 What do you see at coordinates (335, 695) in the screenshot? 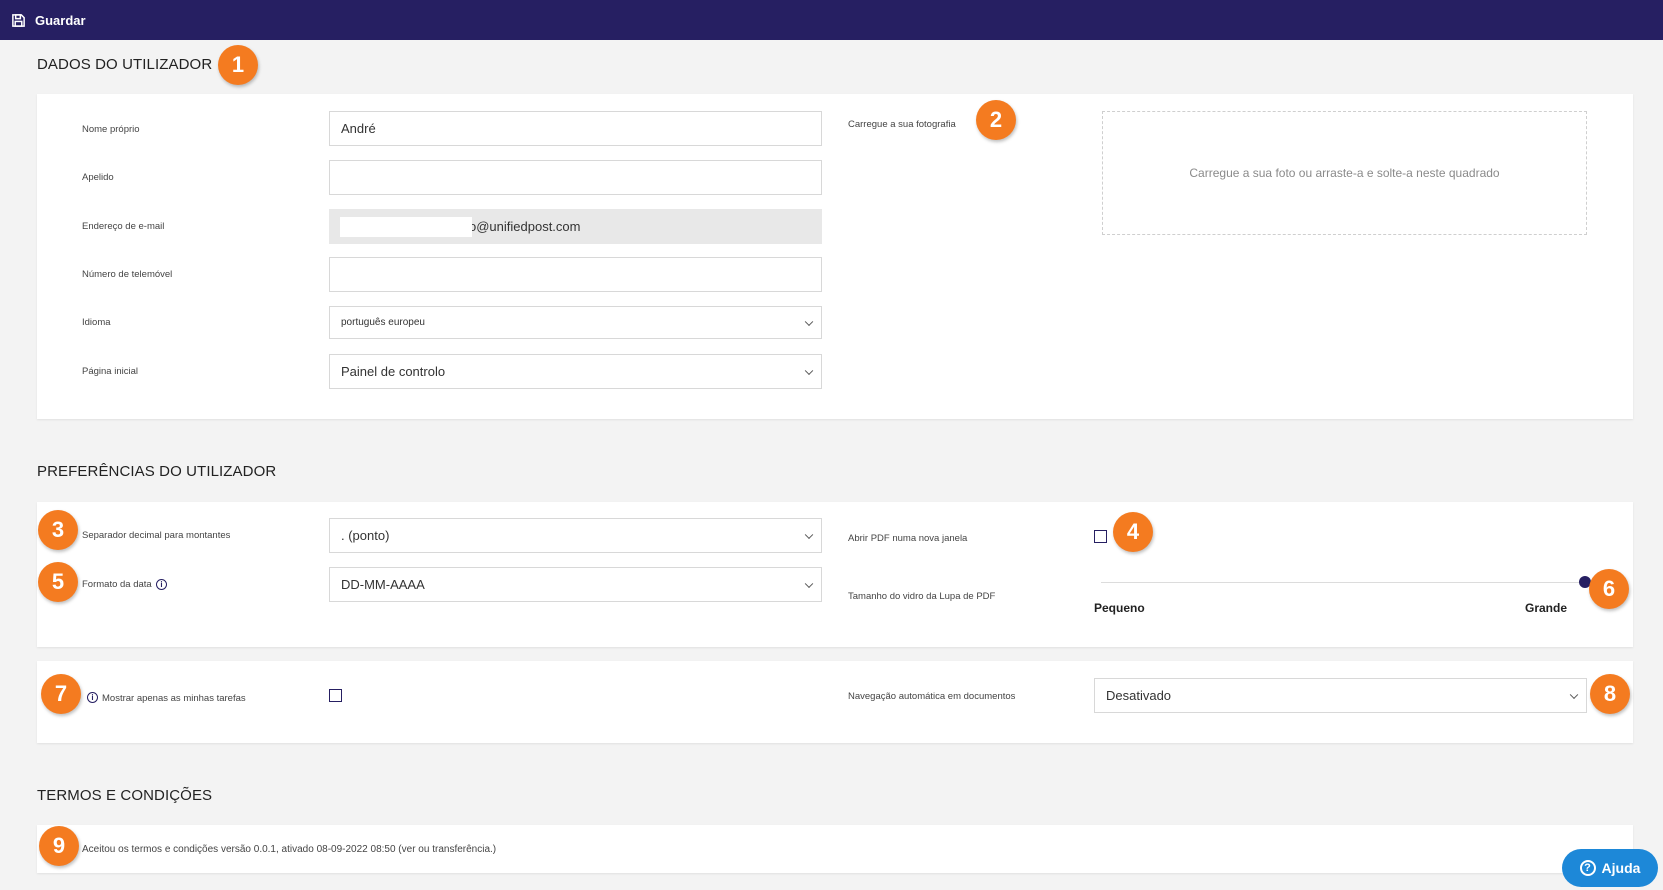
I see `my-tasks-checkbox` at bounding box center [335, 695].